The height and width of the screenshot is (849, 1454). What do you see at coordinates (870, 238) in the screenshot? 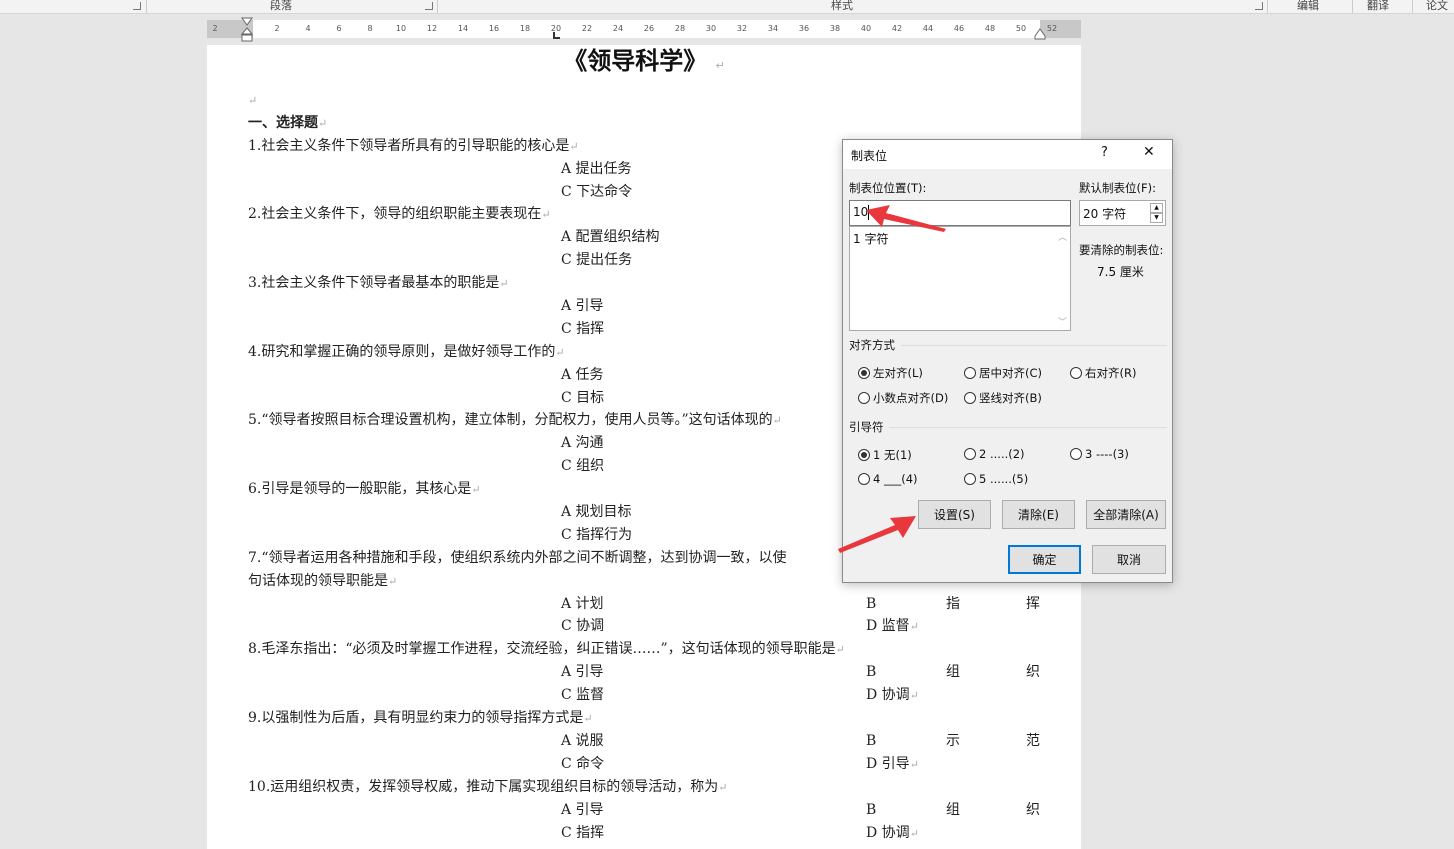
I see `tab-stop-list-item: 1 字符` at bounding box center [870, 238].